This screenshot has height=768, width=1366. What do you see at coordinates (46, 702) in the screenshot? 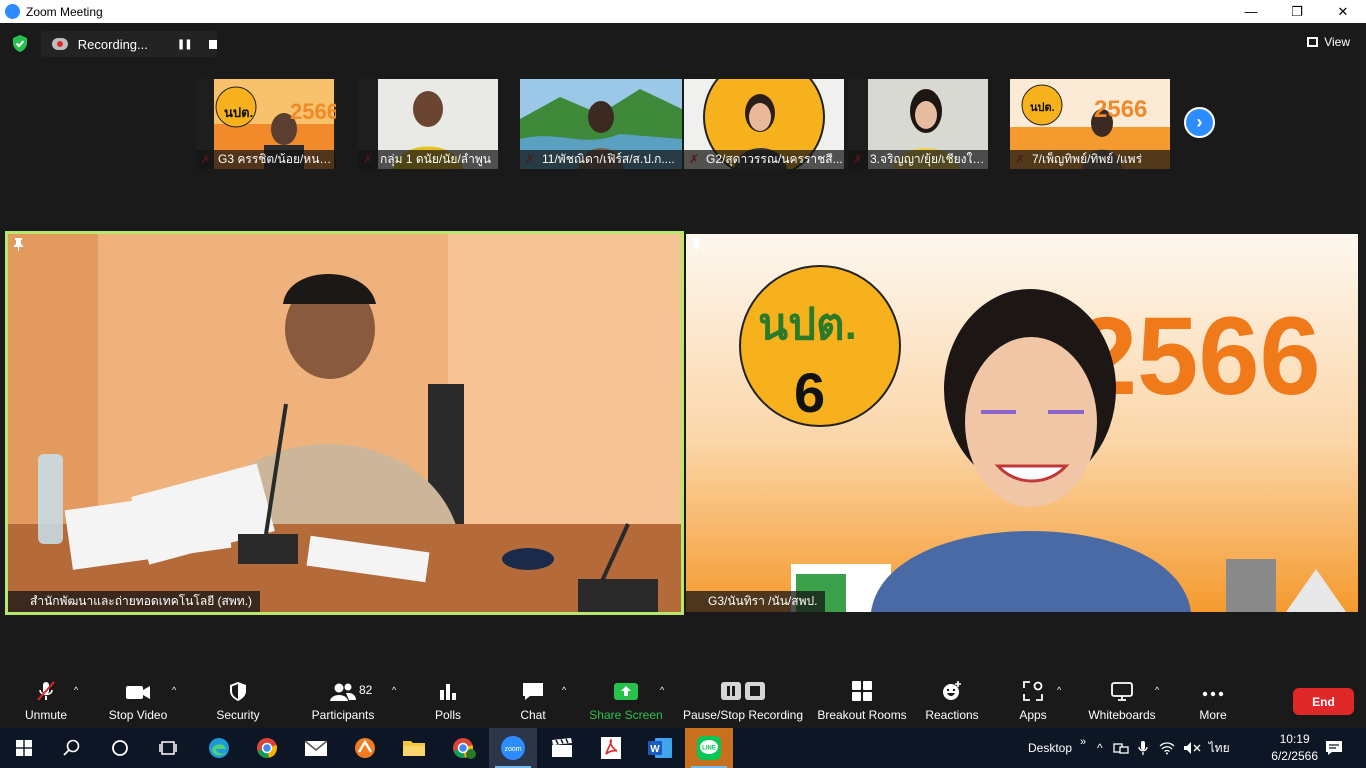
I see `unmute-button: Unmute` at bounding box center [46, 702].